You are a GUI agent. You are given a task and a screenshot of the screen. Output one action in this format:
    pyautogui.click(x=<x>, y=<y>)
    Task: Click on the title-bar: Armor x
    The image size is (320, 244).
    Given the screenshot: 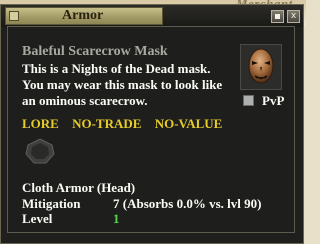 What is the action you would take?
    pyautogui.click(x=152, y=16)
    